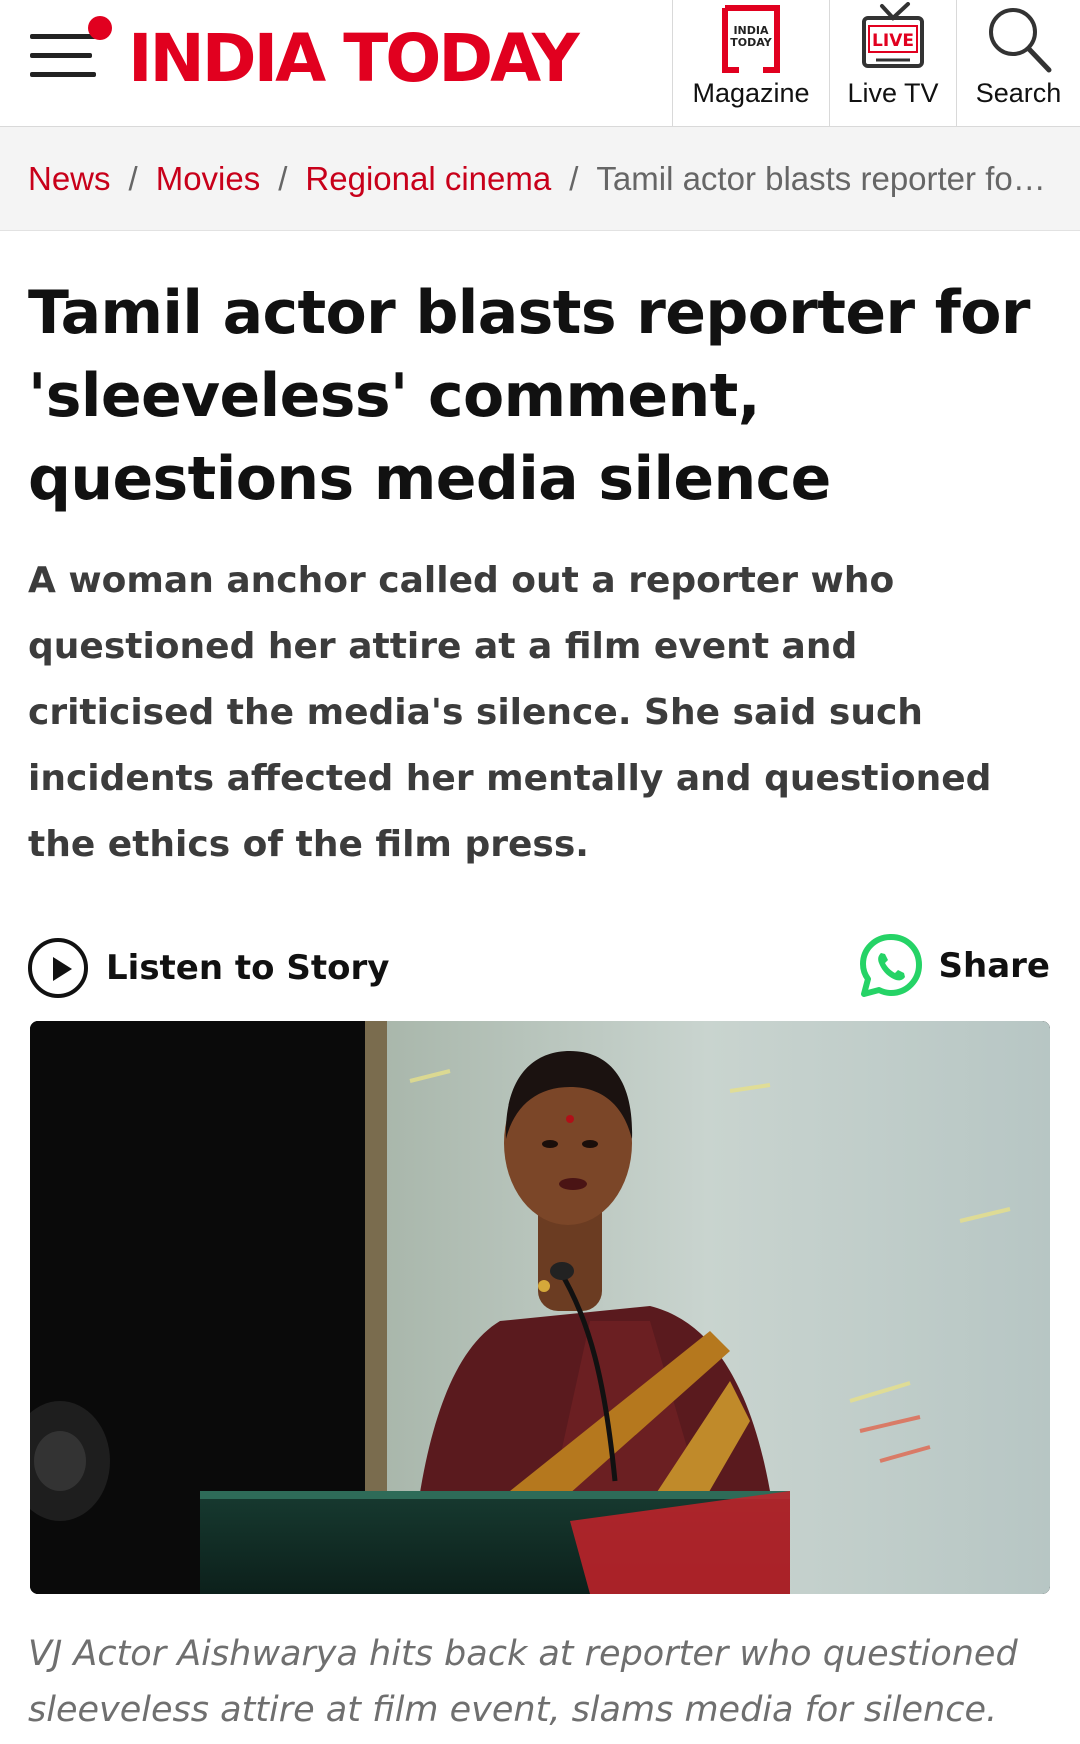  What do you see at coordinates (354, 59) in the screenshot?
I see `india-today-logo: INDIA TODAY` at bounding box center [354, 59].